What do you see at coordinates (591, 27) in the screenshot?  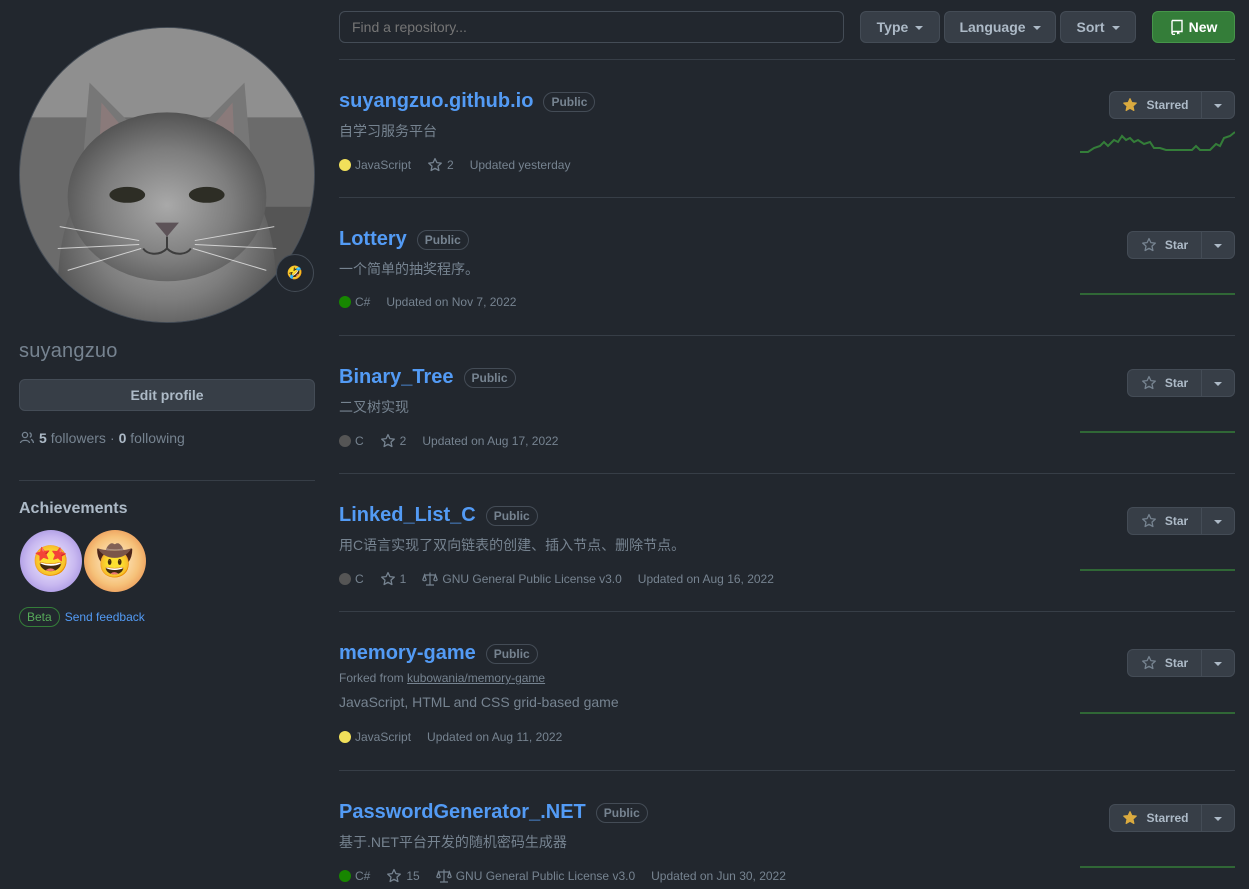 I see `find-repository-input` at bounding box center [591, 27].